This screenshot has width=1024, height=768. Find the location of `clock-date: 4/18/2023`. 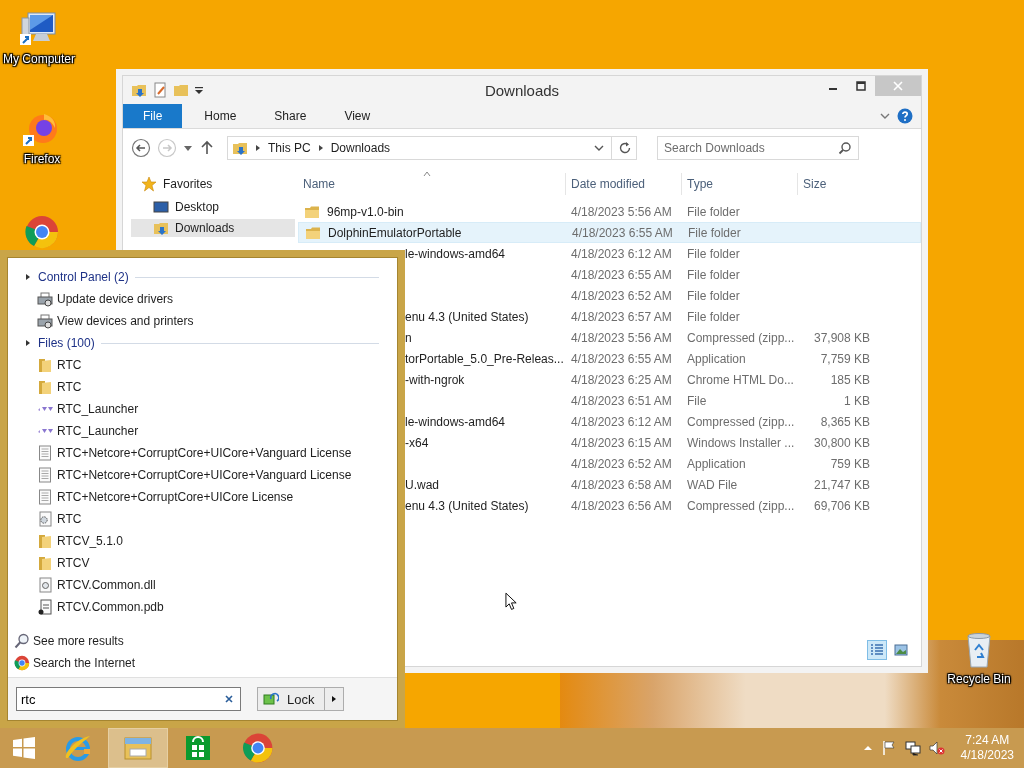

clock-date: 4/18/2023 is located at coordinates (987, 755).